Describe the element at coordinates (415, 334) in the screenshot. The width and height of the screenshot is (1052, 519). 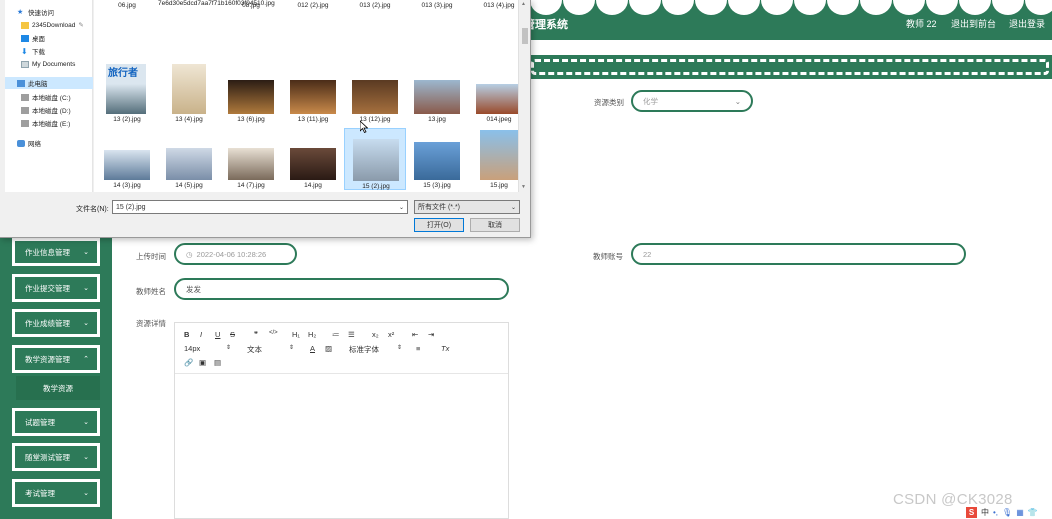
I see `outdent-icon: ⇤` at that location.